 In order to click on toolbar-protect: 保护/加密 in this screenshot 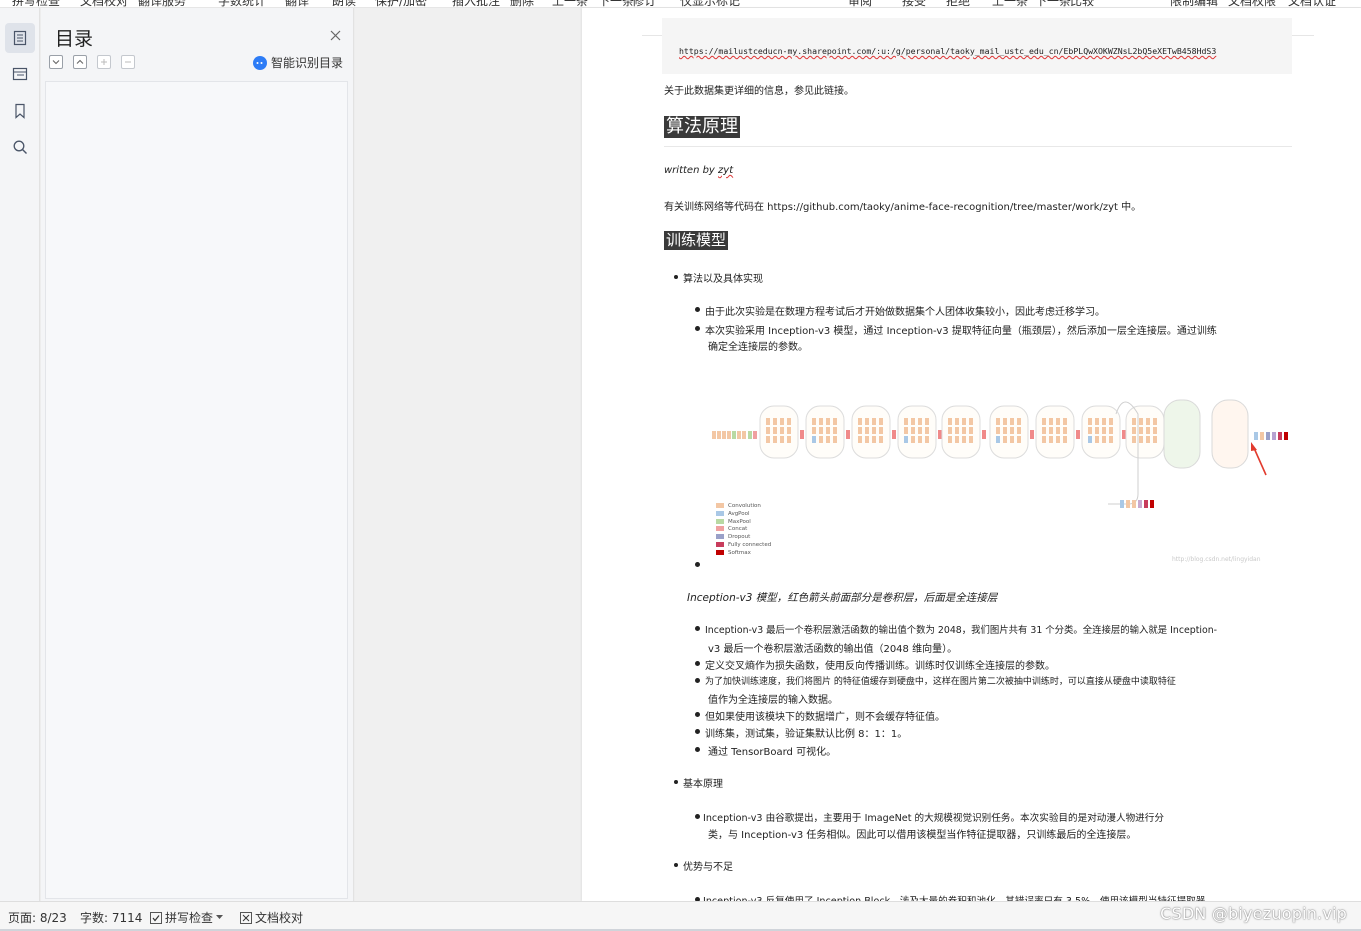, I will do `click(401, 3)`.